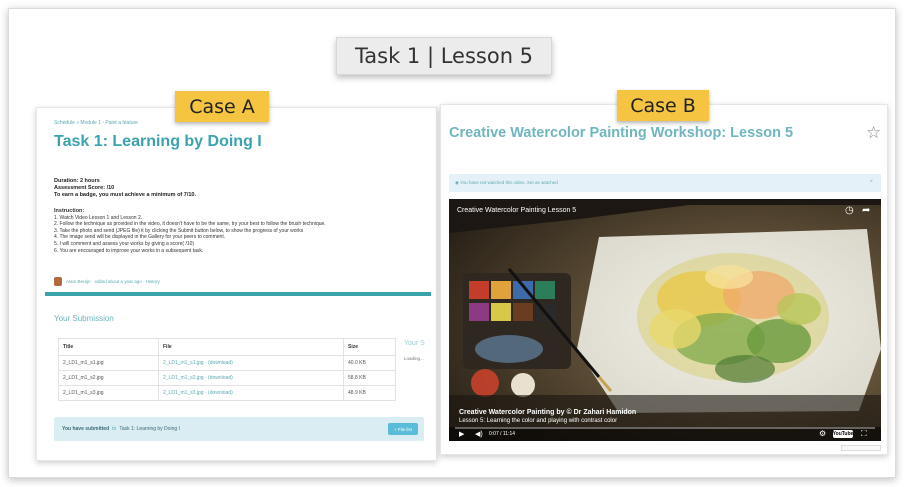 The width and height of the screenshot is (904, 487). Describe the element at coordinates (444, 56) in the screenshot. I see `page-title: Task 1 | Lesson 5` at that location.